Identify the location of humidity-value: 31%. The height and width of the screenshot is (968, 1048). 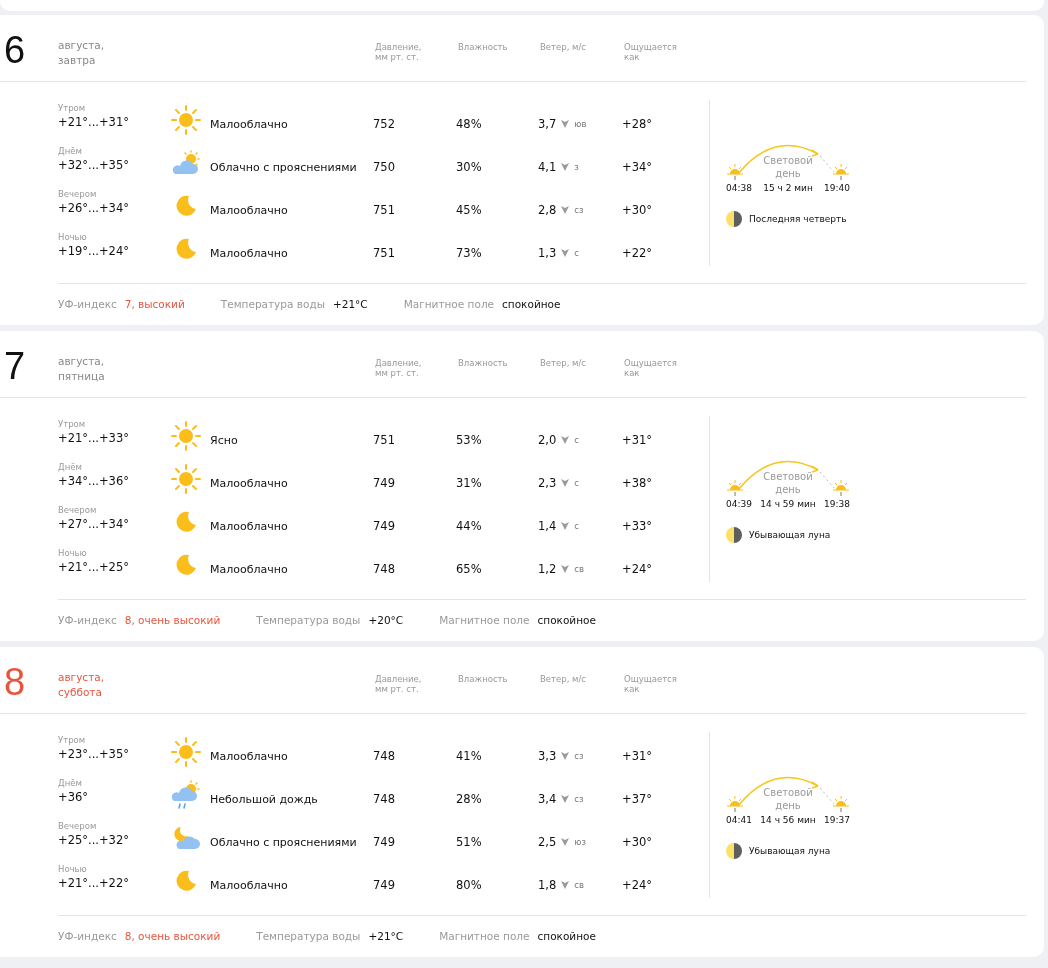
(469, 484).